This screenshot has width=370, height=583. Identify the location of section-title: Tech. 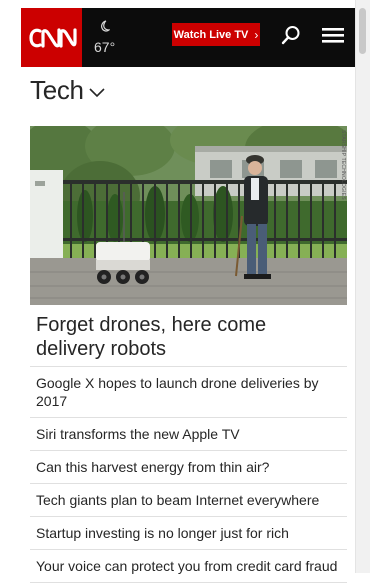
(68, 90).